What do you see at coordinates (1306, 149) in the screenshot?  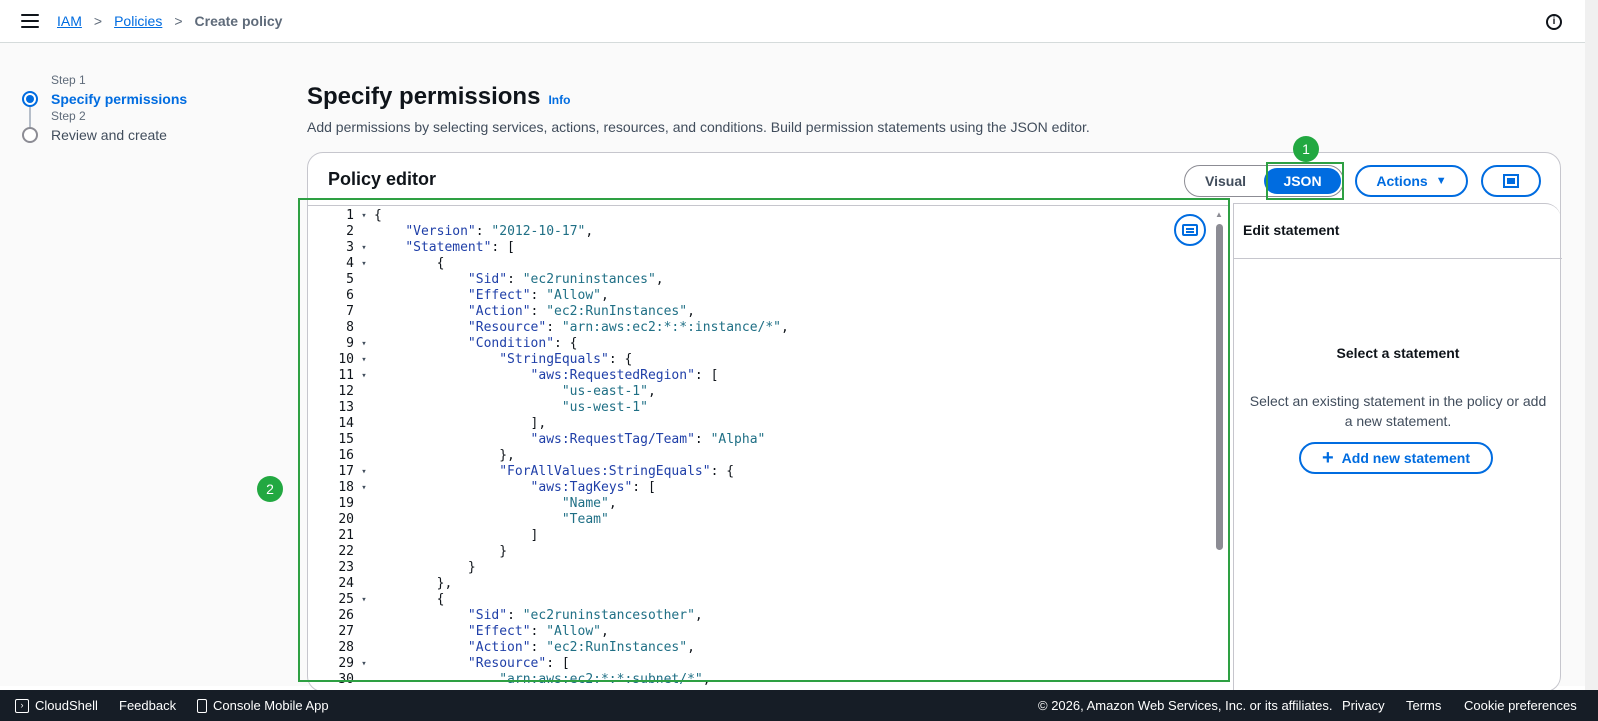 I see `annotation-badge-1: 1` at bounding box center [1306, 149].